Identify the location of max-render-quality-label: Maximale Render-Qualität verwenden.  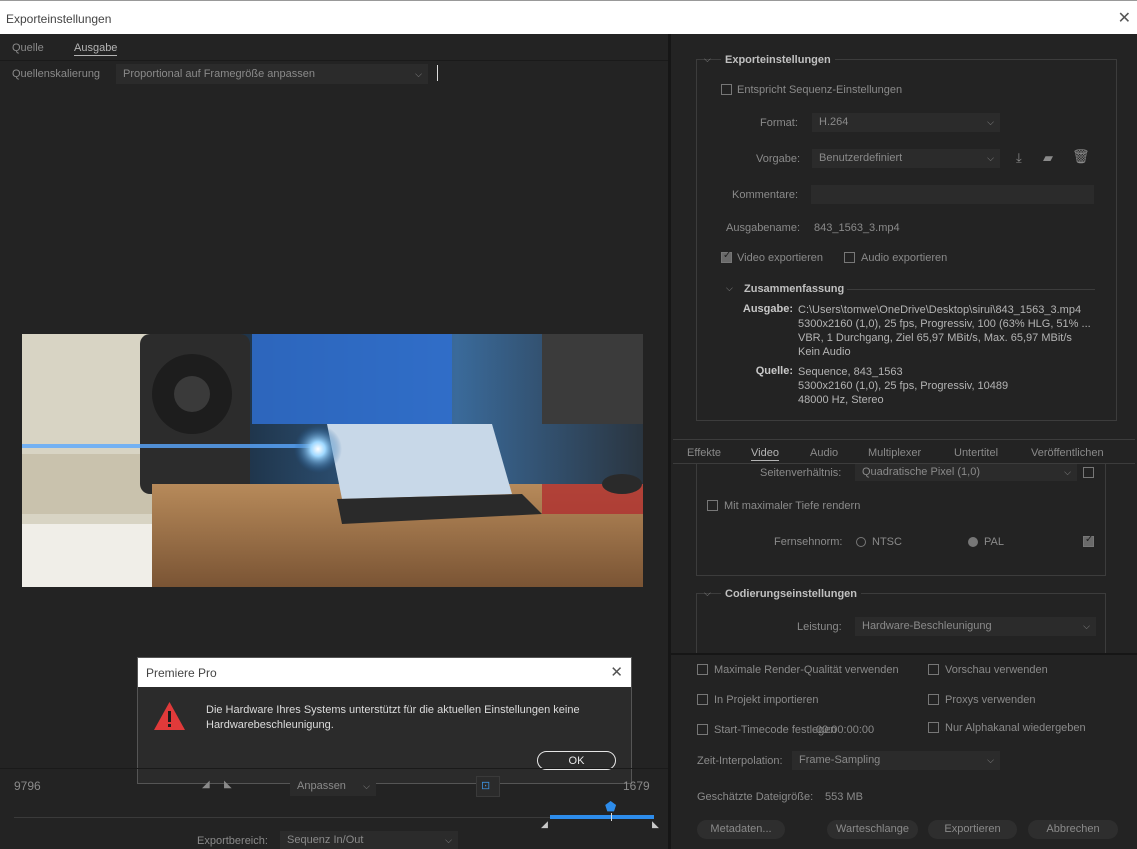
(806, 670).